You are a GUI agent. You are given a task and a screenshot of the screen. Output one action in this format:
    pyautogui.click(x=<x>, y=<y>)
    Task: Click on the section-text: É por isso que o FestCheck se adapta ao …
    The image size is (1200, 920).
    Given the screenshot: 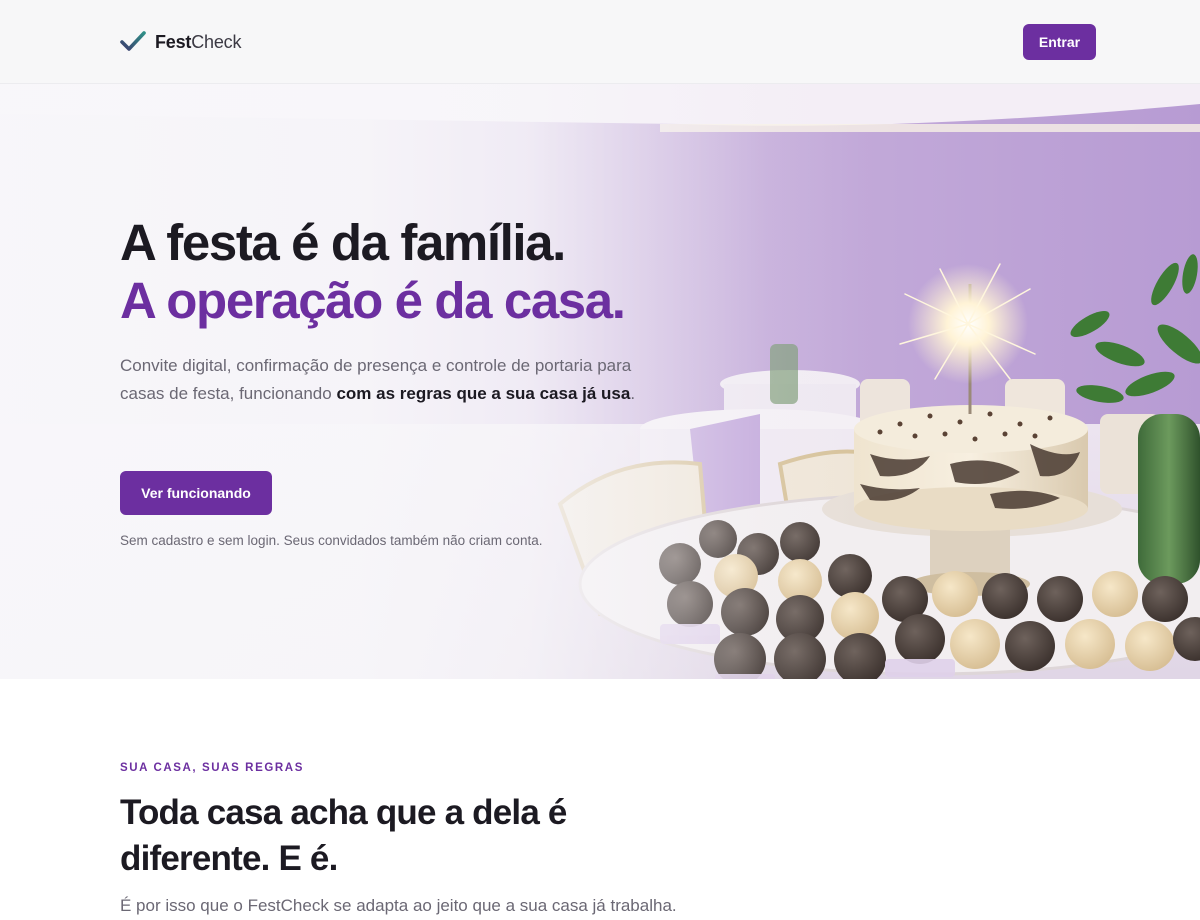 What is the action you would take?
    pyautogui.click(x=398, y=905)
    